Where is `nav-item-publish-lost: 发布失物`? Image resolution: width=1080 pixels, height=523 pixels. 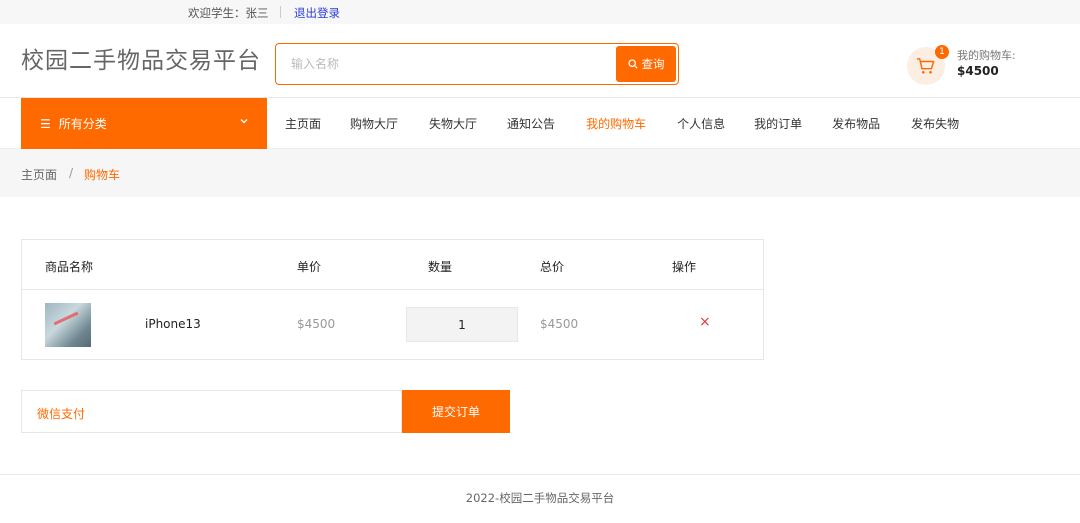
nav-item-publish-lost: 发布失物 is located at coordinates (935, 123).